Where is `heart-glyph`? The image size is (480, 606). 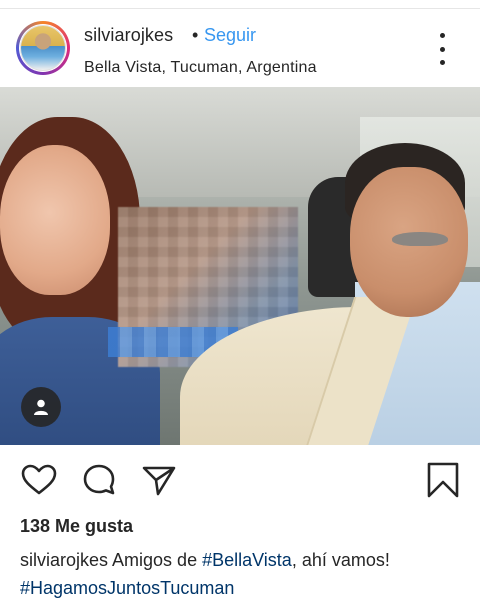 heart-glyph is located at coordinates (39, 479).